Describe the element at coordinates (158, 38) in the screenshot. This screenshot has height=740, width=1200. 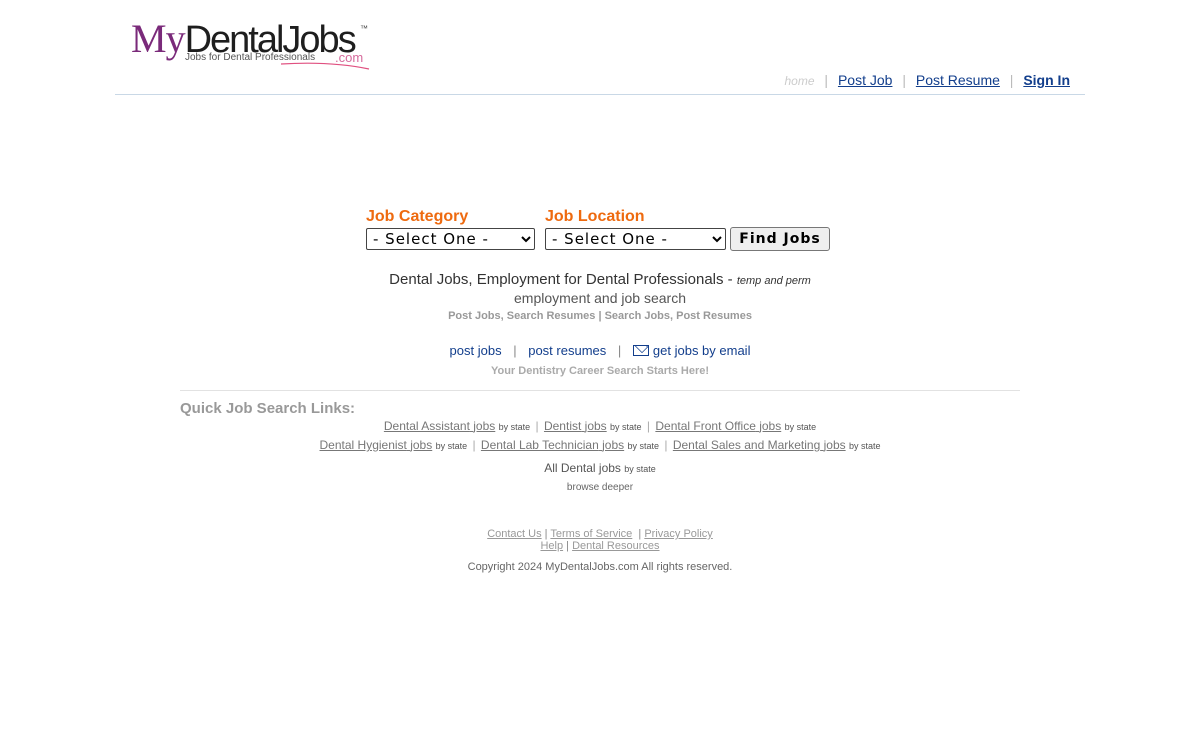
I see `logo-my: My` at that location.